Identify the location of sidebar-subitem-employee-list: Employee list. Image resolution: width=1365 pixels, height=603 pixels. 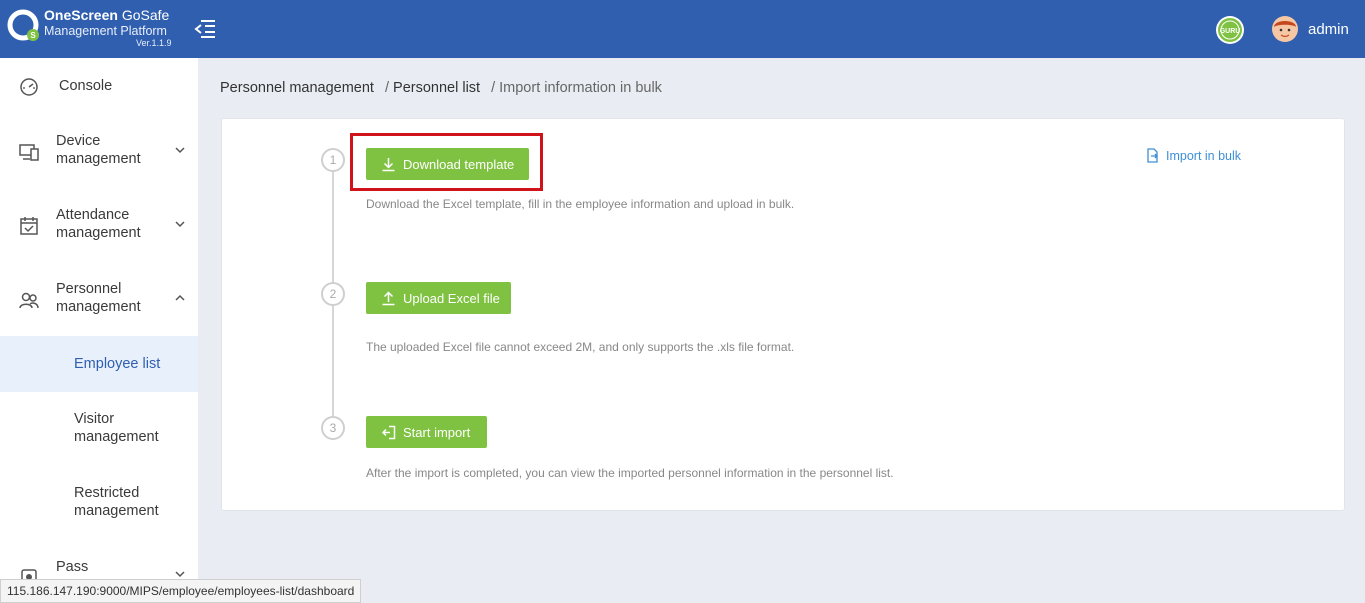
(99, 364).